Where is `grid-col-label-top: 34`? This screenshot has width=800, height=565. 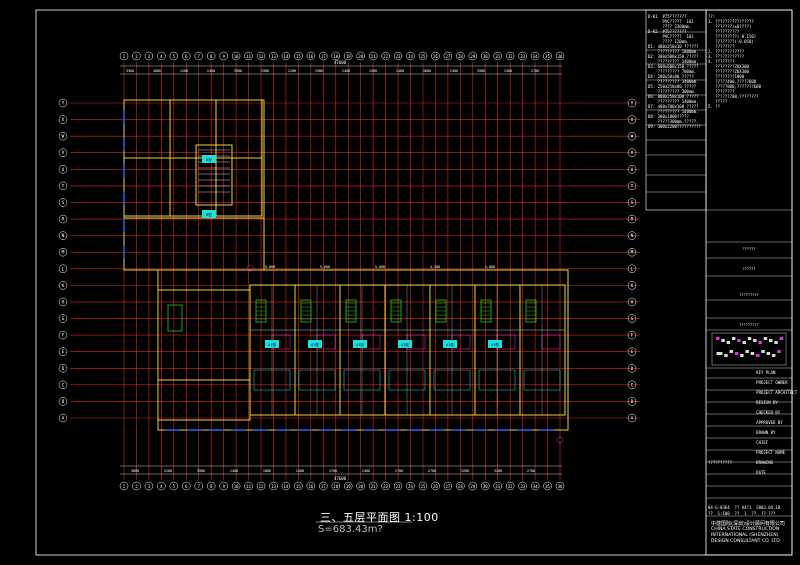
grid-col-label-top: 34 is located at coordinates (535, 56).